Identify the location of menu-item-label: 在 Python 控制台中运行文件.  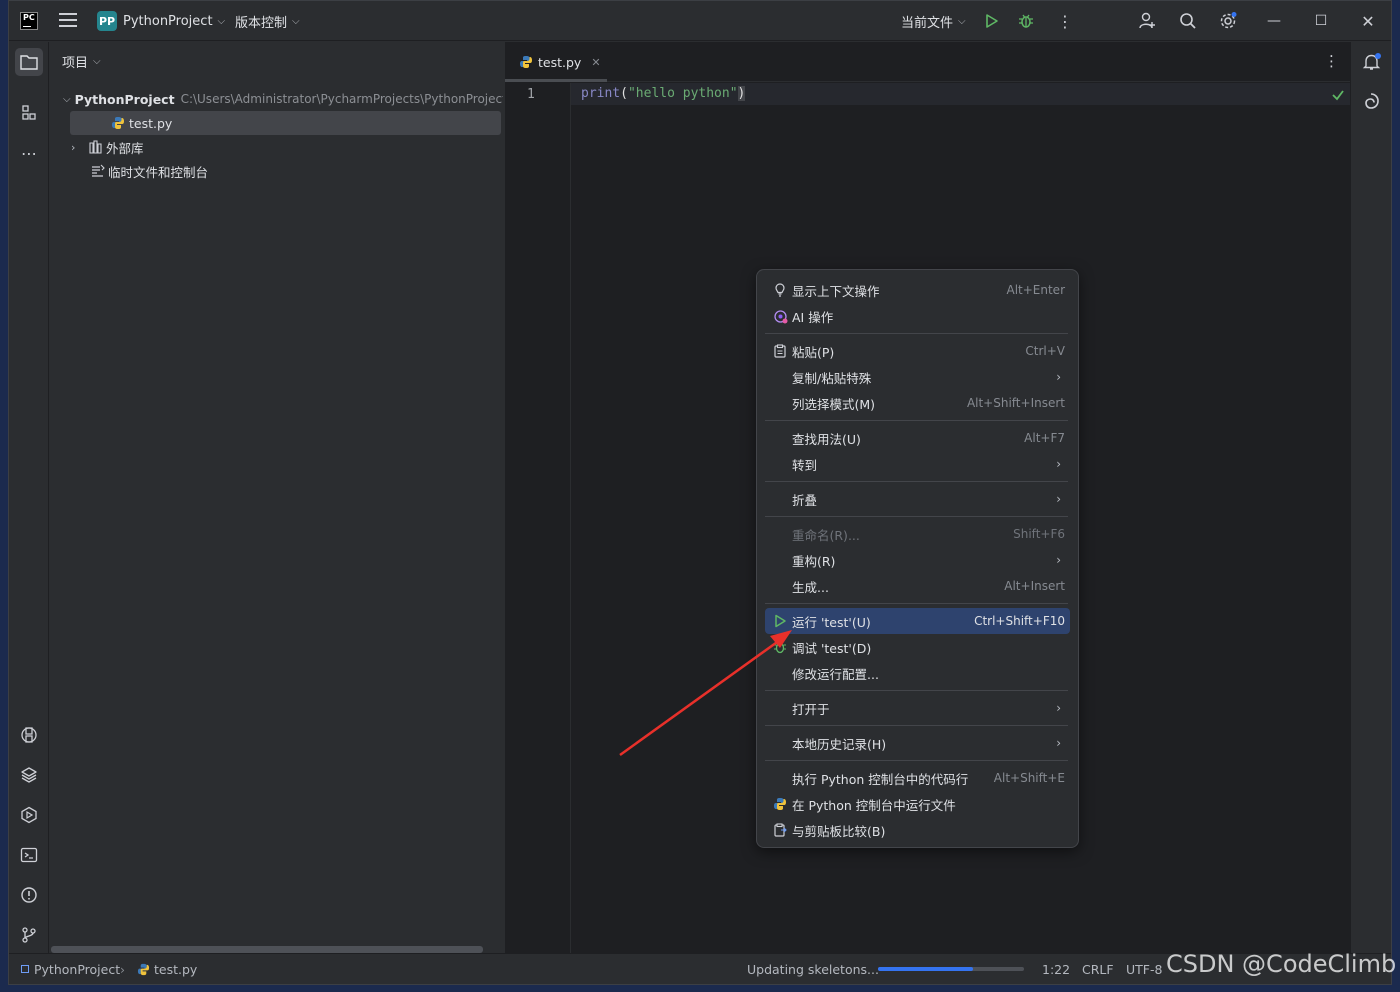
(874, 805).